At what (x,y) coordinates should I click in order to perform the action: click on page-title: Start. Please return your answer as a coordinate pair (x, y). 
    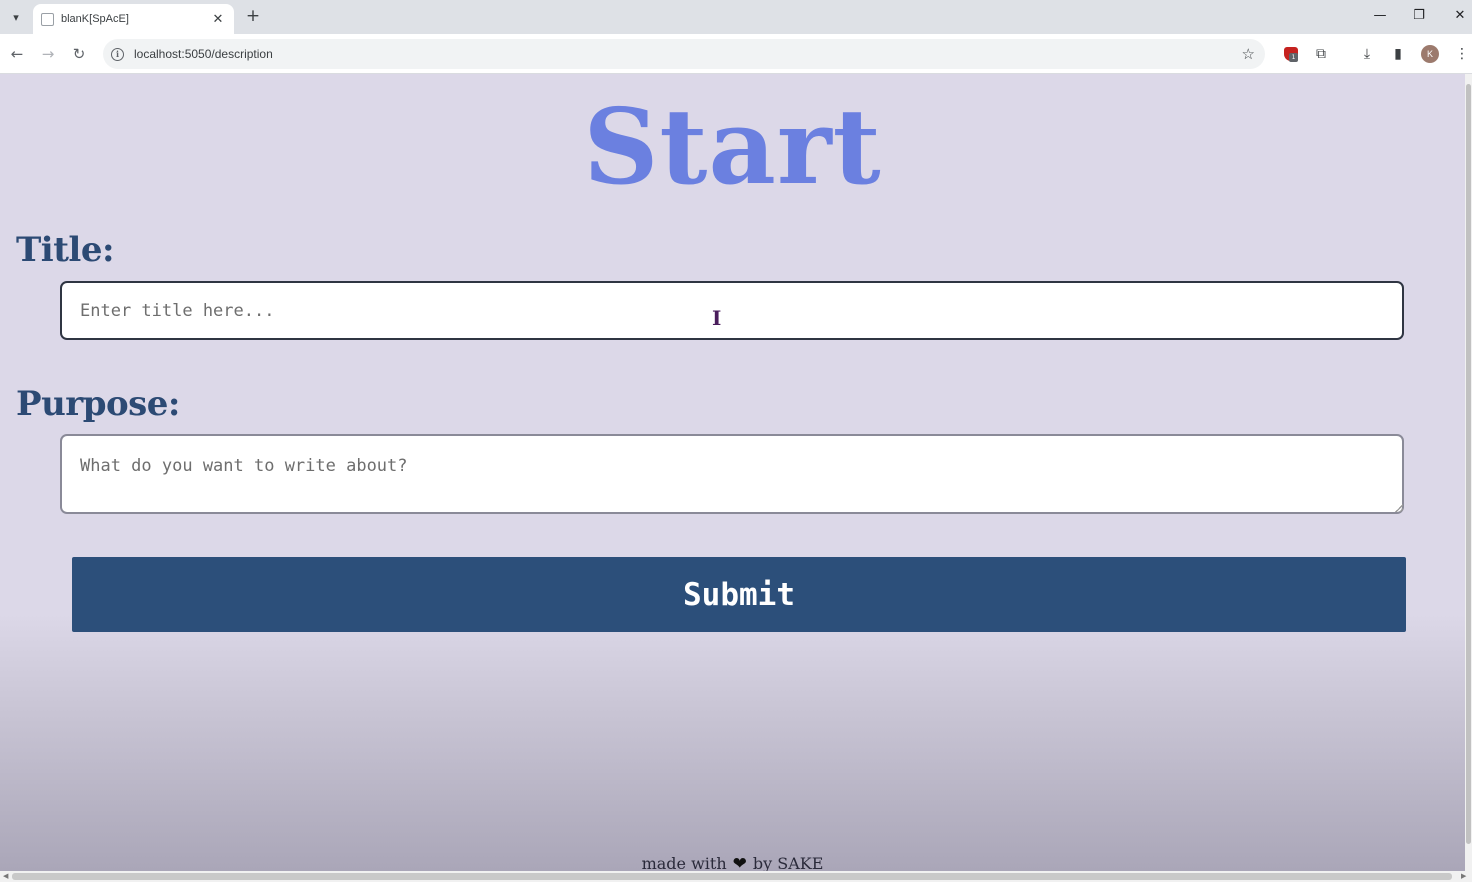
    Looking at the image, I should click on (732, 146).